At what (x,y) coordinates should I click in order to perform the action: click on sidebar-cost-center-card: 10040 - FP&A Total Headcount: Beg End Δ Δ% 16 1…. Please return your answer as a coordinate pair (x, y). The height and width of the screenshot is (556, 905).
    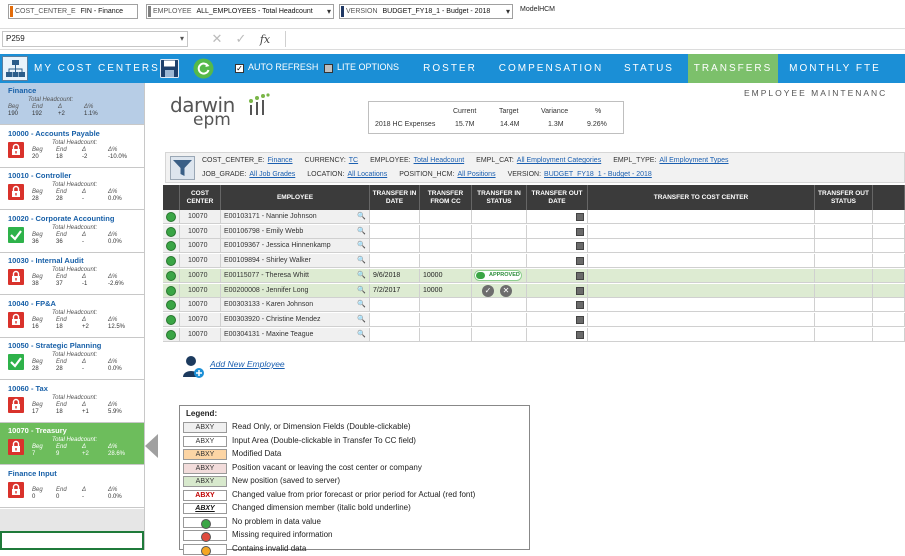
    Looking at the image, I should click on (72, 316).